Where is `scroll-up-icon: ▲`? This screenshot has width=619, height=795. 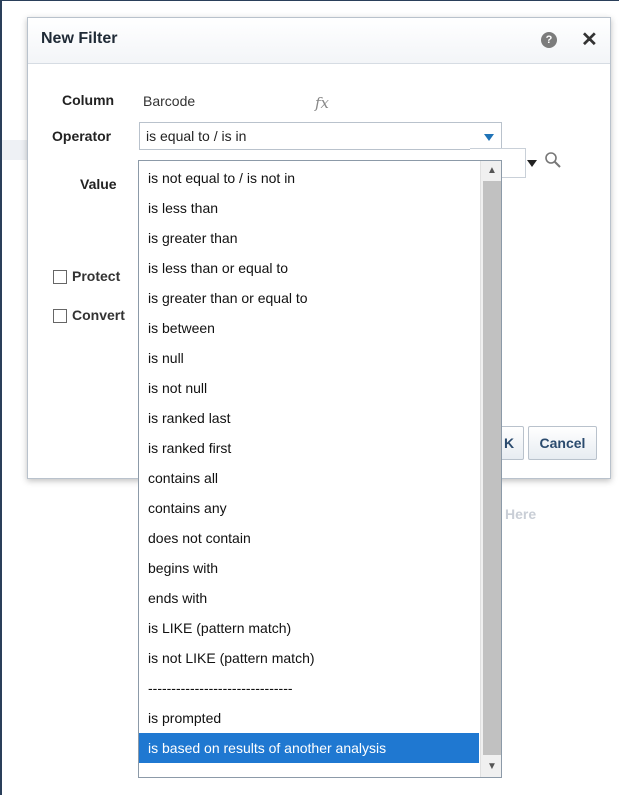 scroll-up-icon: ▲ is located at coordinates (491, 171).